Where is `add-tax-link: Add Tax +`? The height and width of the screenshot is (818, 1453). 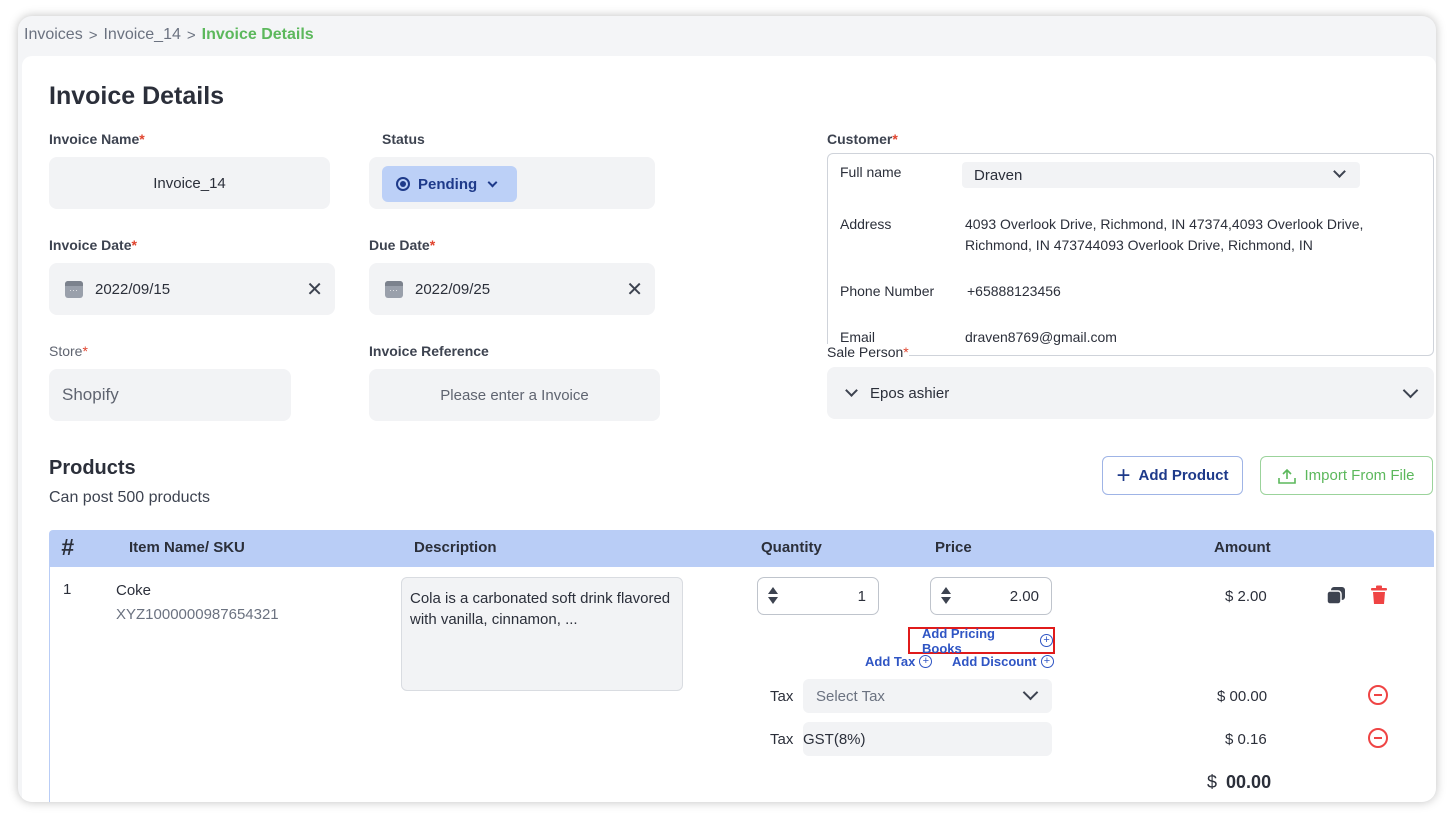
add-tax-link: Add Tax + is located at coordinates (899, 661).